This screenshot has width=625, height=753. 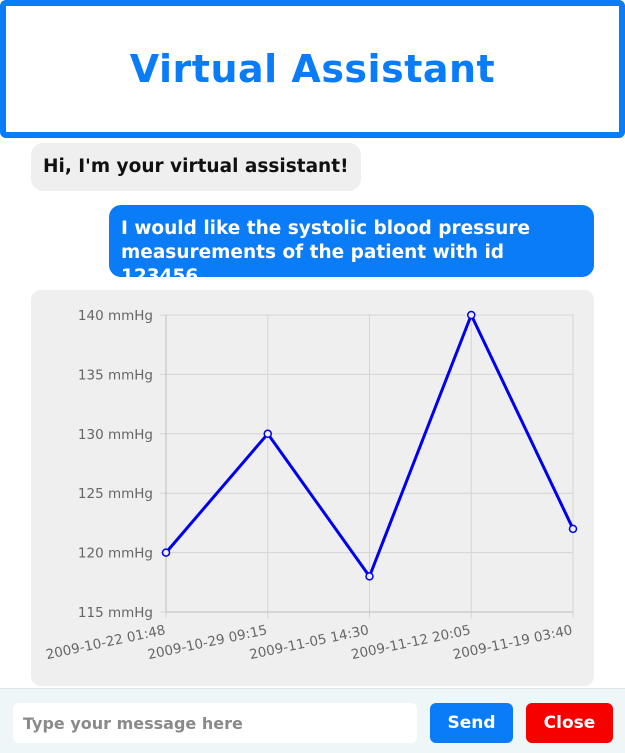 I want to click on input-bar: Send Close, so click(x=312, y=720).